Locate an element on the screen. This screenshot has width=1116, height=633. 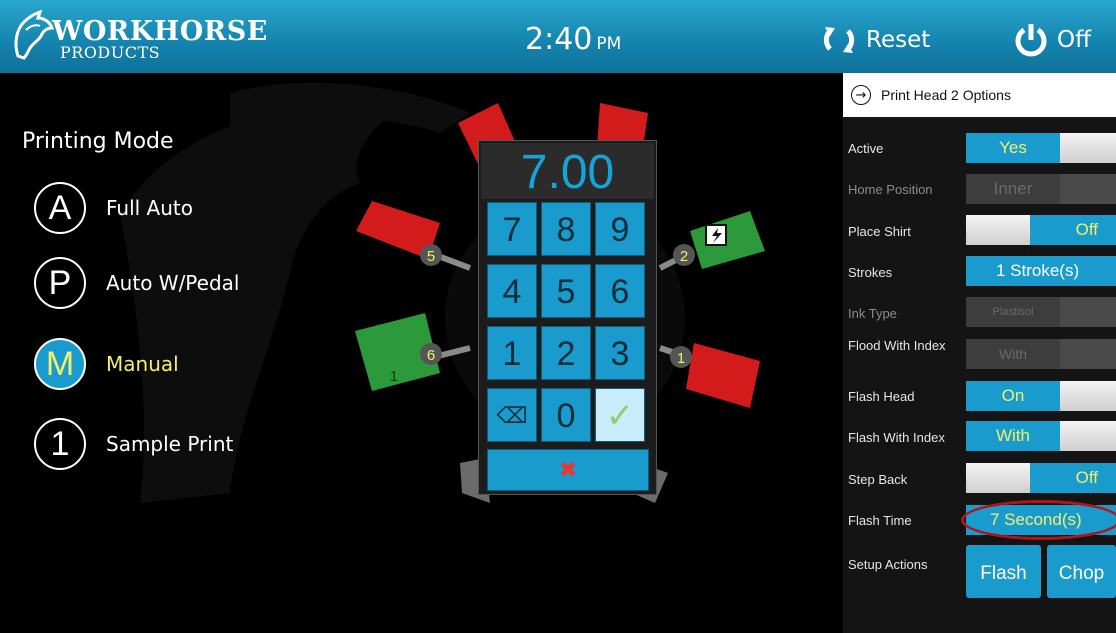
chop-action-button: Chop is located at coordinates (1081, 571).